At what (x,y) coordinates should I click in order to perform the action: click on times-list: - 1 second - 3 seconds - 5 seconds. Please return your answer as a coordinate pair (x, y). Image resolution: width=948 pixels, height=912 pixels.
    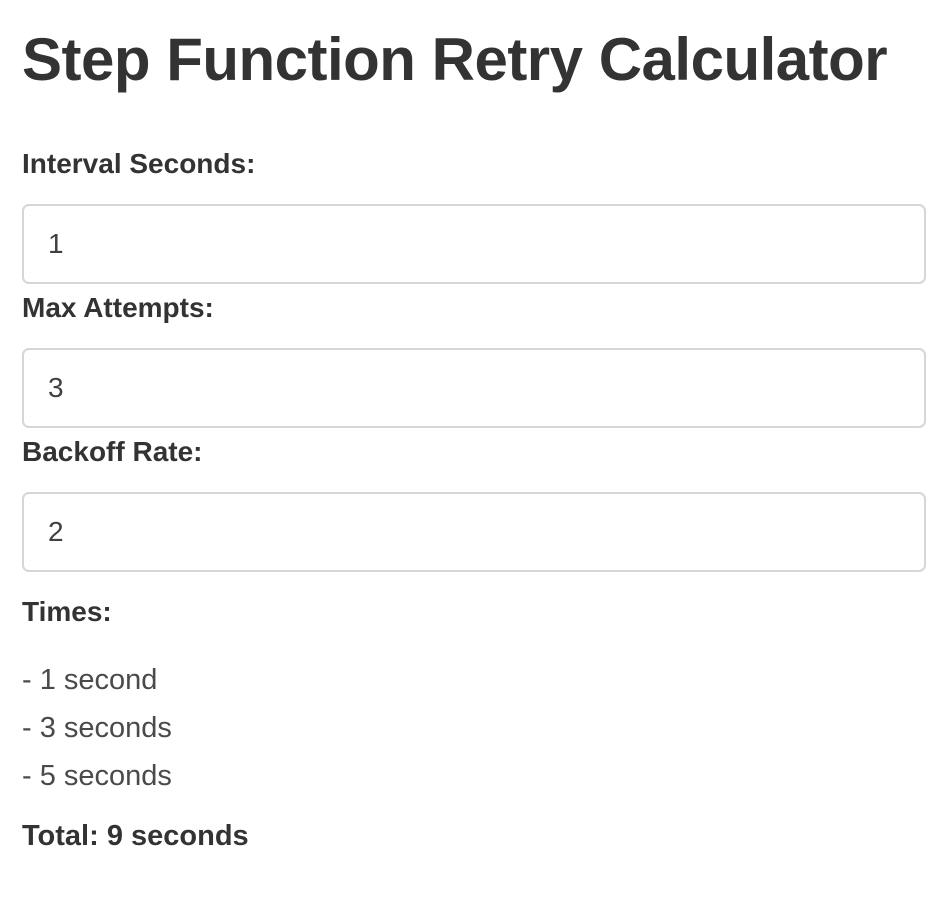
    Looking at the image, I should click on (97, 728).